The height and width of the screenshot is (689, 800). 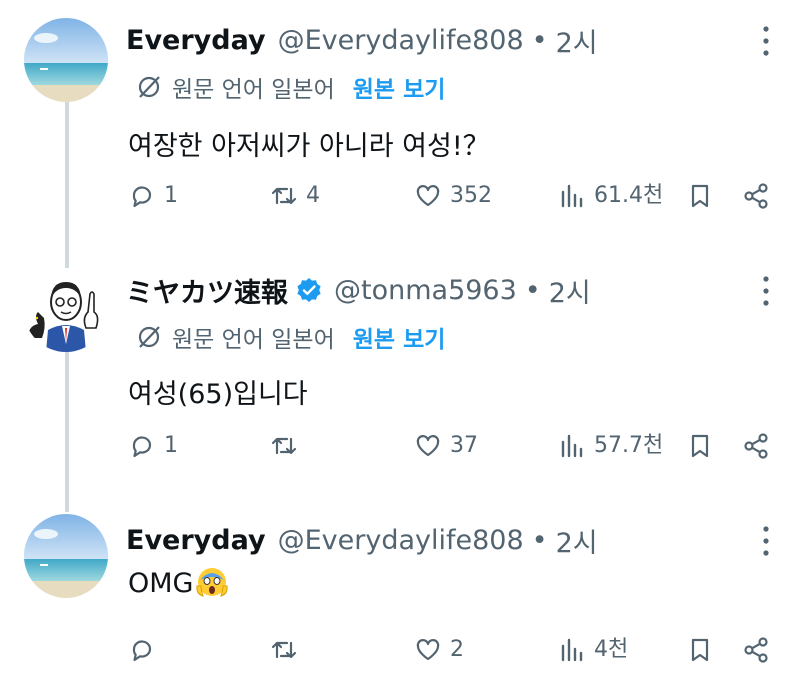 I want to click on screaming-face-emoji, so click(x=212, y=581).